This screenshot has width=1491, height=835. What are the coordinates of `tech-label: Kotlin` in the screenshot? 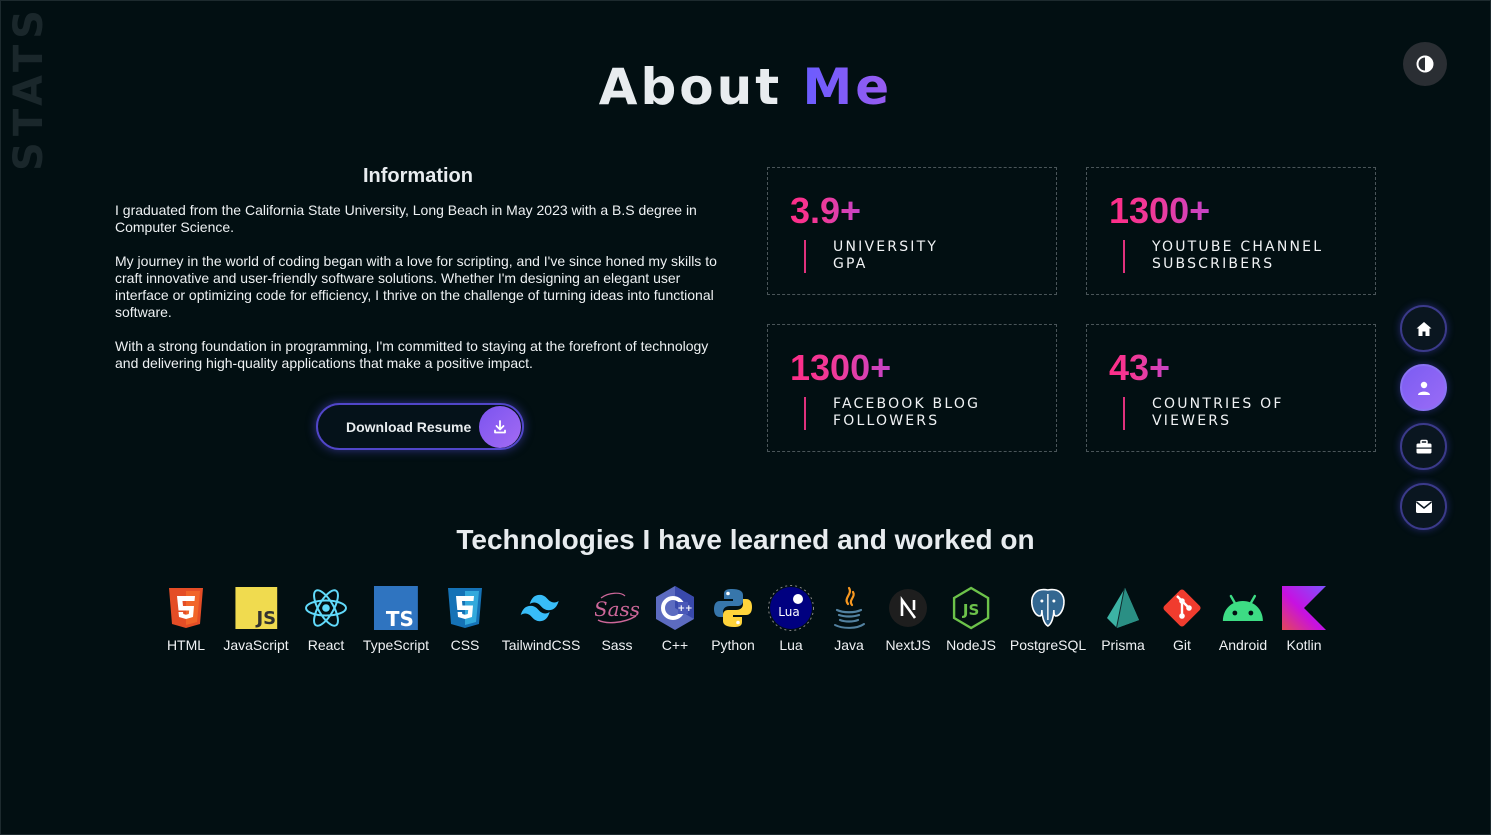 It's located at (1304, 645).